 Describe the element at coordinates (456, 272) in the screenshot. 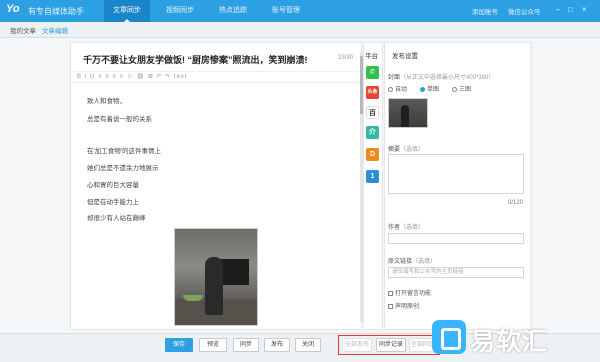

I see `source-link-input: 请仅填写和公众号的主页链接` at that location.